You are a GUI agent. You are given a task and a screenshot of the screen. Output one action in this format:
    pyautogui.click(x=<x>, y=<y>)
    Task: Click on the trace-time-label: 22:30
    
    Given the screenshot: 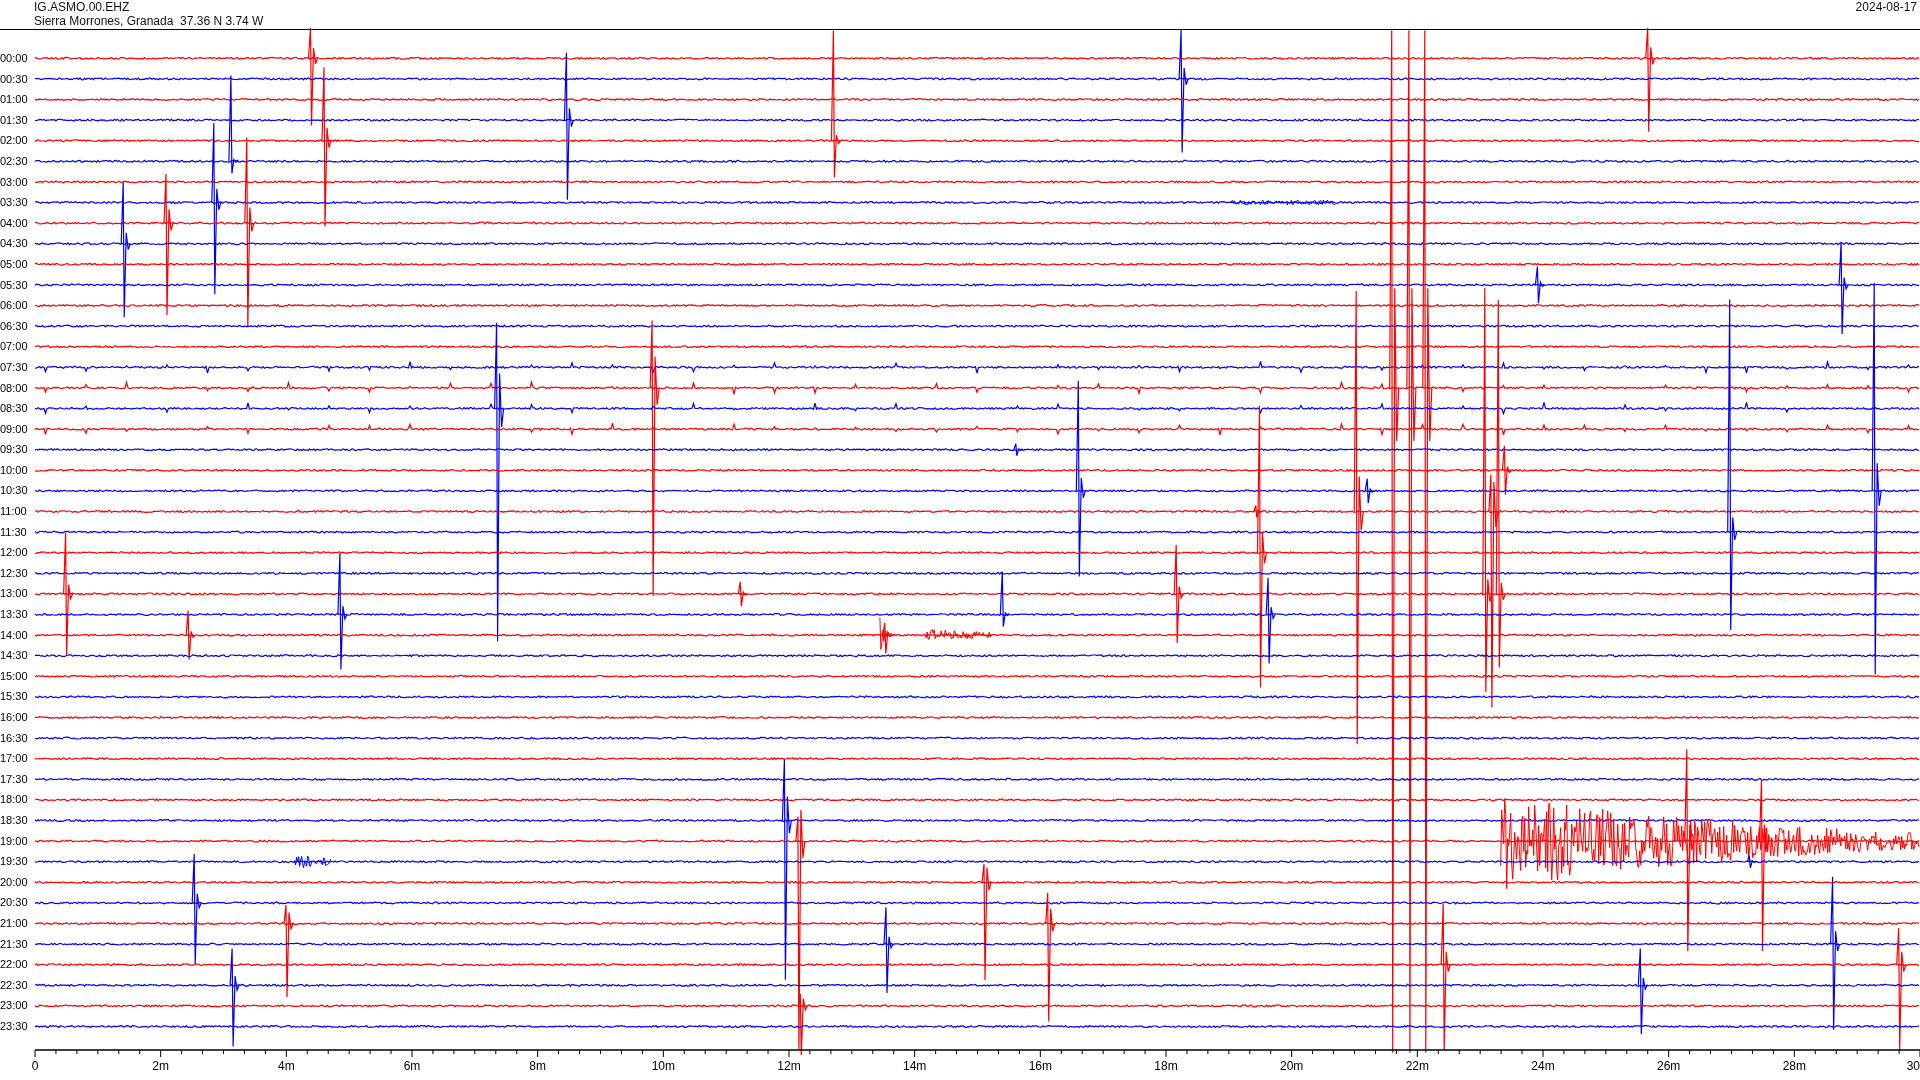 What is the action you would take?
    pyautogui.click(x=14, y=985)
    